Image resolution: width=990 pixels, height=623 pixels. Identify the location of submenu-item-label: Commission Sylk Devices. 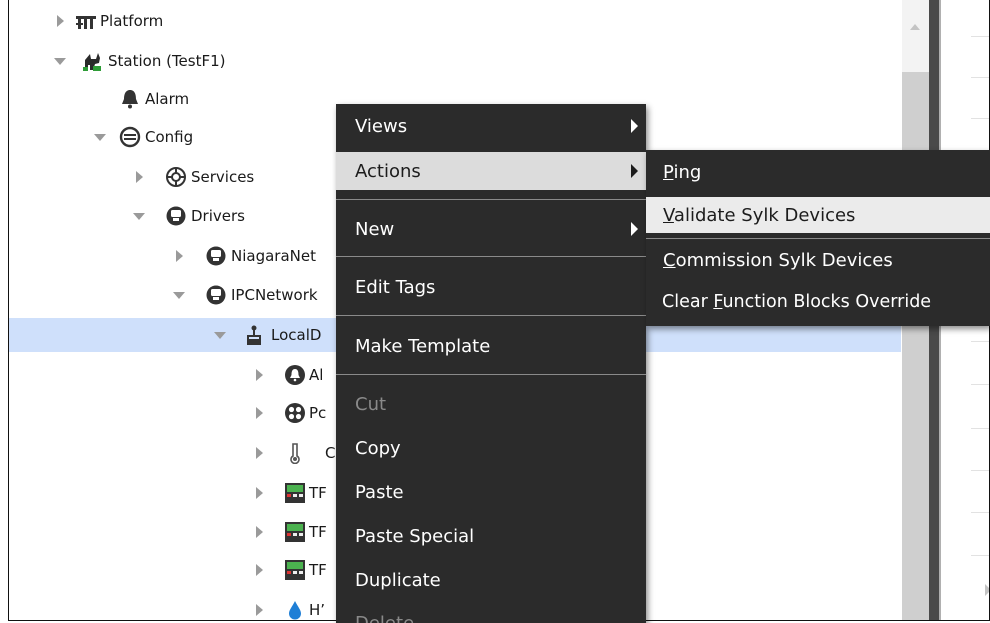
(778, 260).